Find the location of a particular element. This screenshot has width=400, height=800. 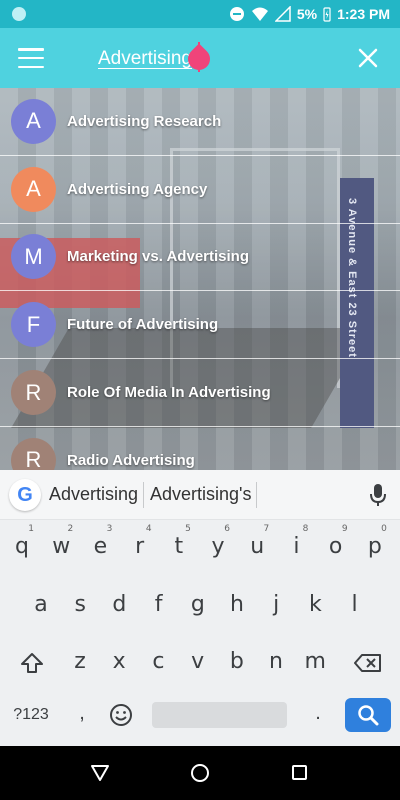

close-icon is located at coordinates (368, 58).